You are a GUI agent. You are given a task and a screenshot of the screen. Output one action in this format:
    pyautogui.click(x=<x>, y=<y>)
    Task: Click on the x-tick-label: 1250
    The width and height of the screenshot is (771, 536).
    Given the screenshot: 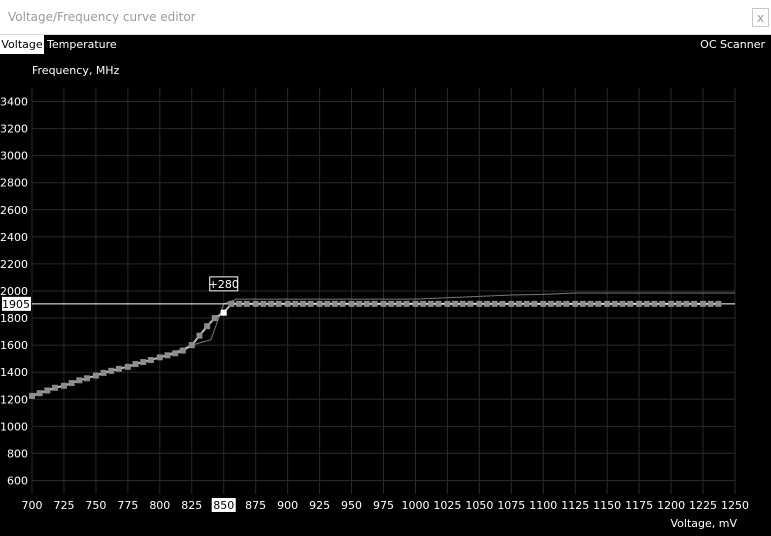 What is the action you would take?
    pyautogui.click(x=735, y=505)
    